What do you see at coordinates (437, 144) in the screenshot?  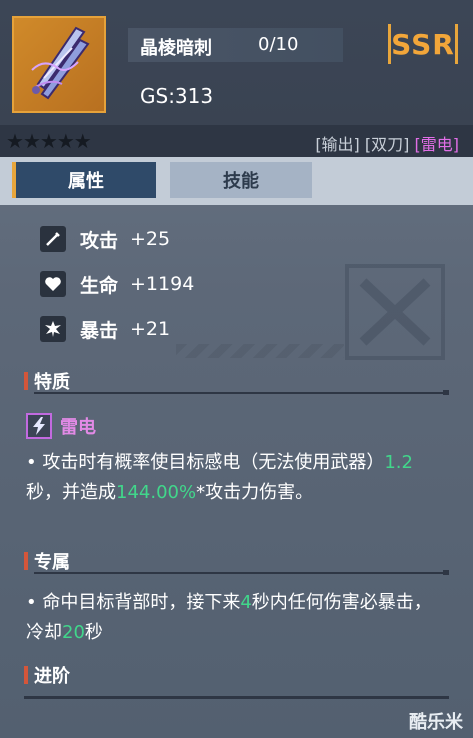 I see `element-tag: [雷电]` at bounding box center [437, 144].